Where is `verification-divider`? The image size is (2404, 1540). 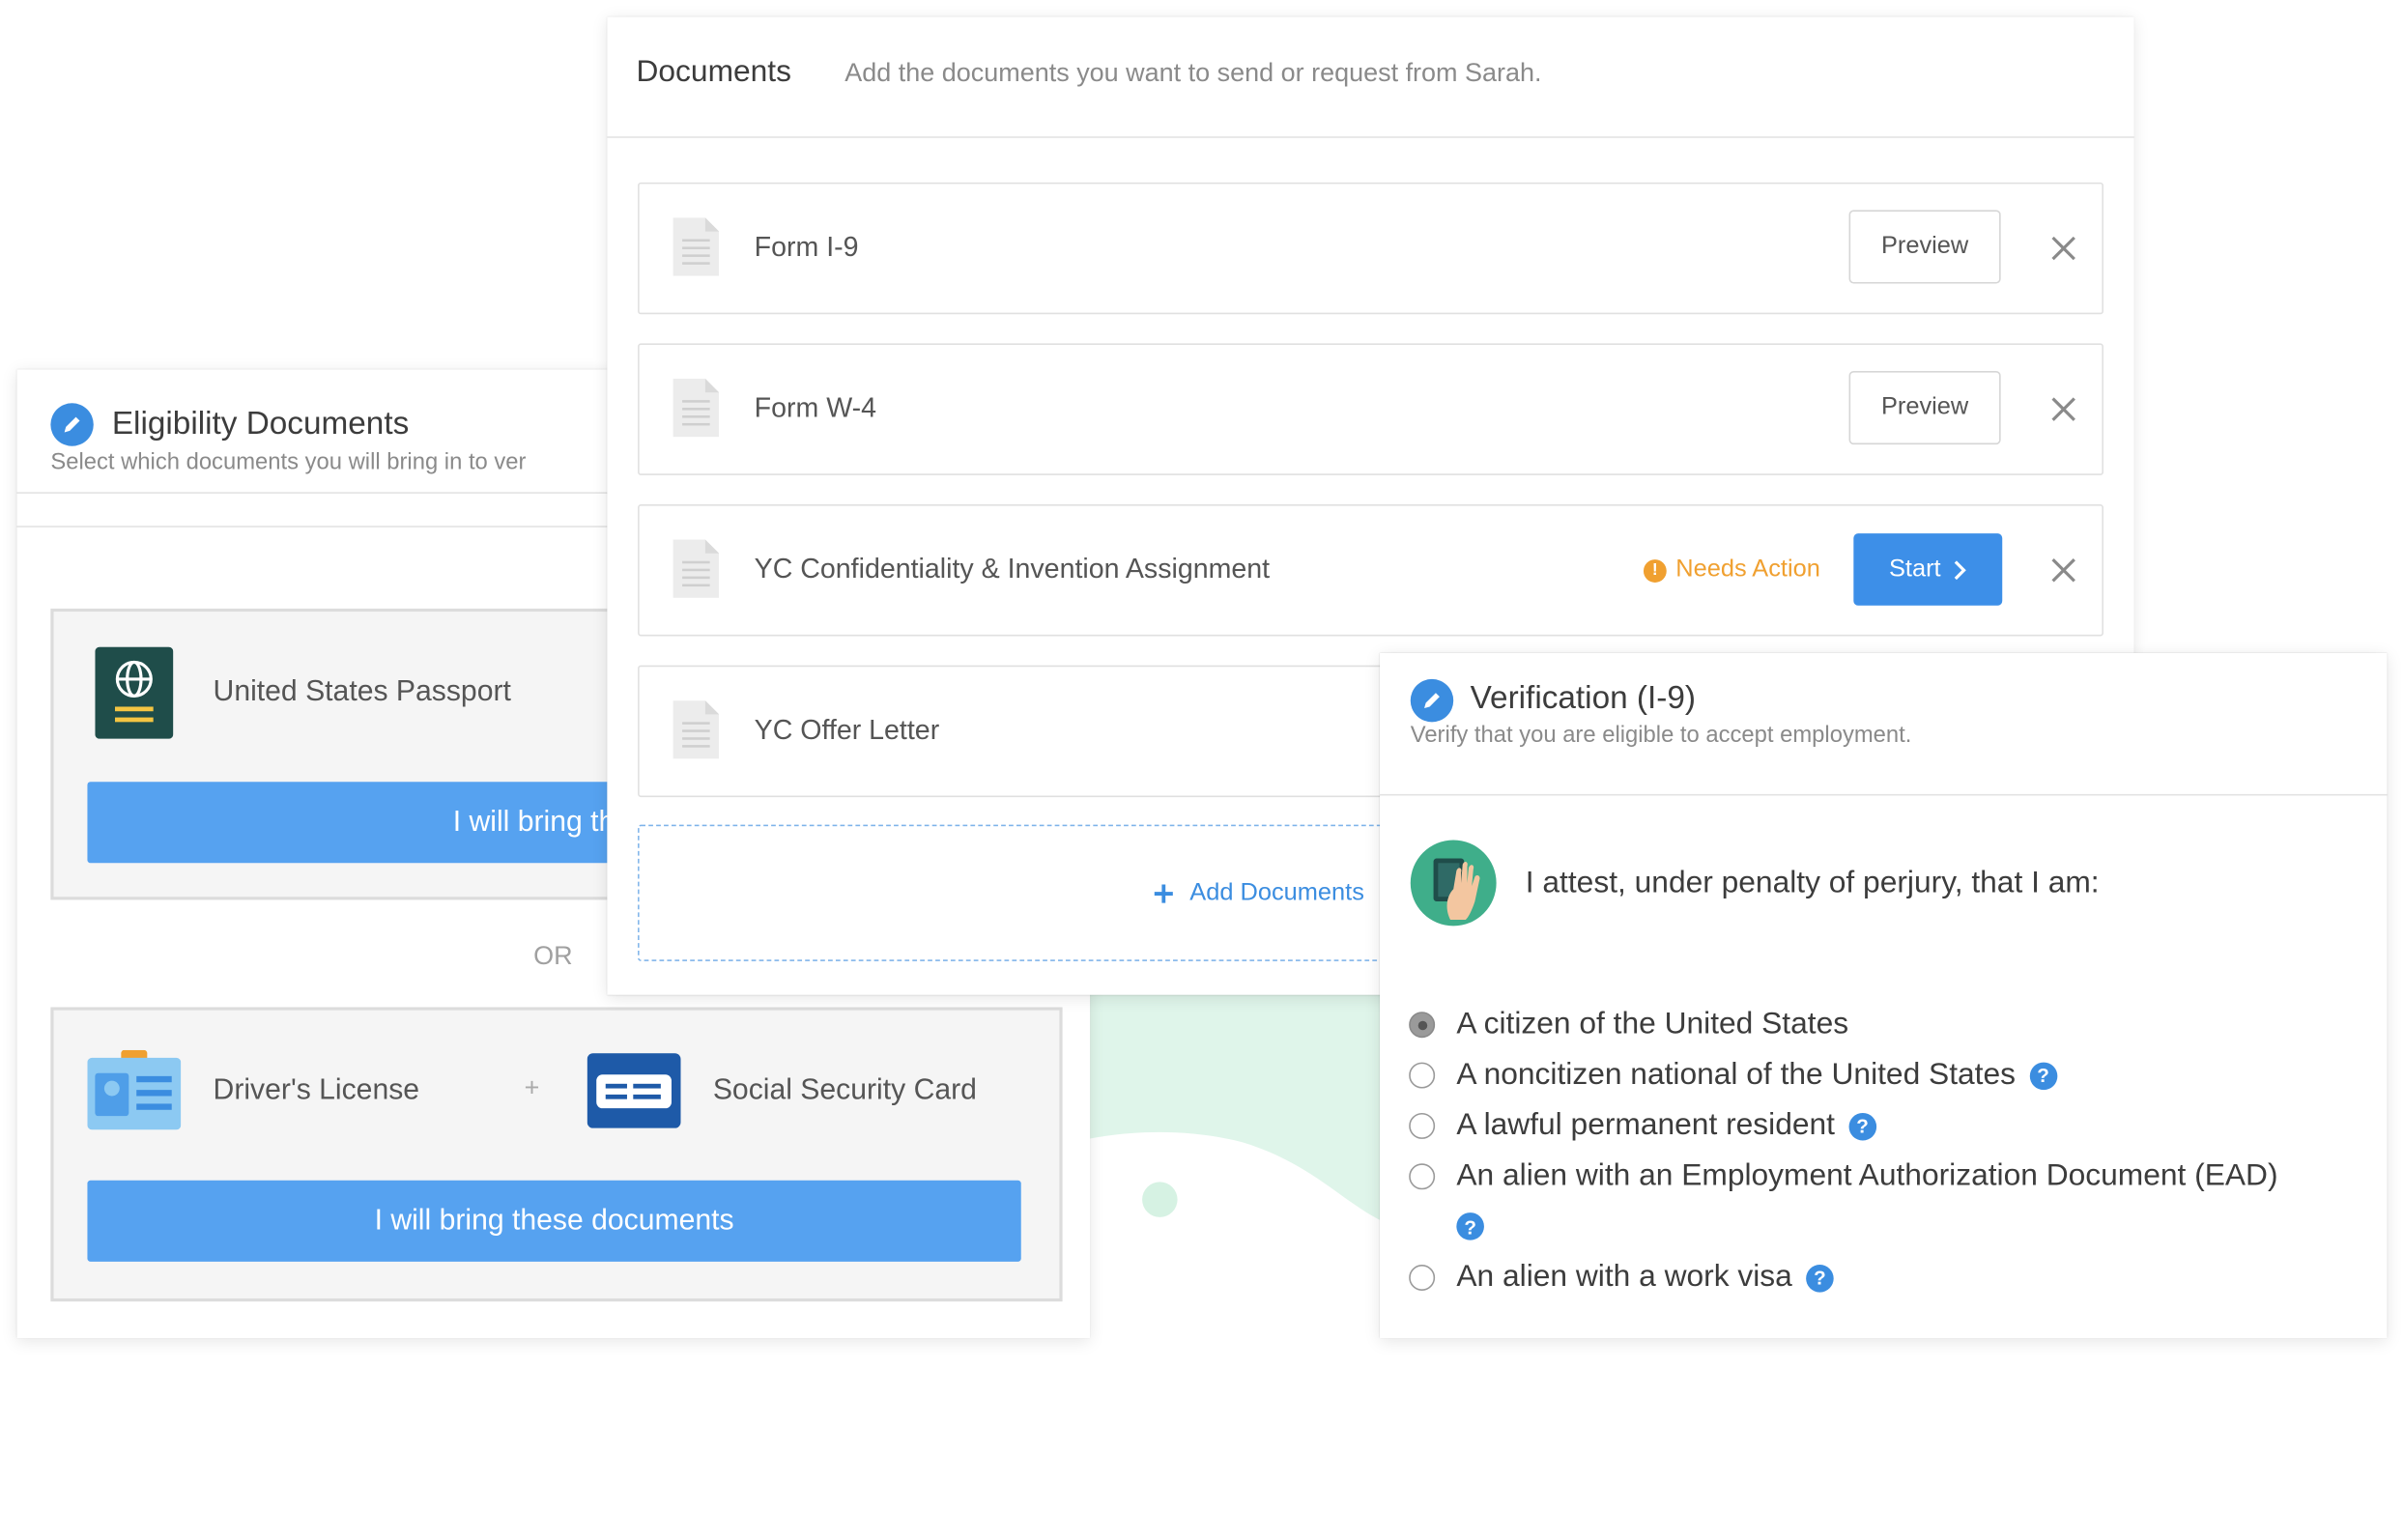
verification-divider is located at coordinates (1884, 794).